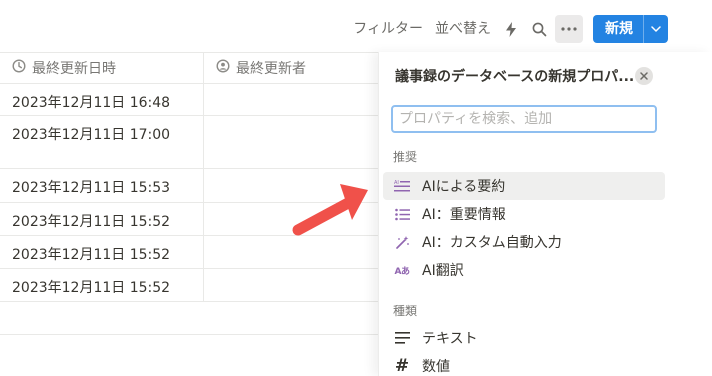 The height and width of the screenshot is (376, 712). I want to click on property-option-label: AI：カスタム自動入力, so click(492, 243).